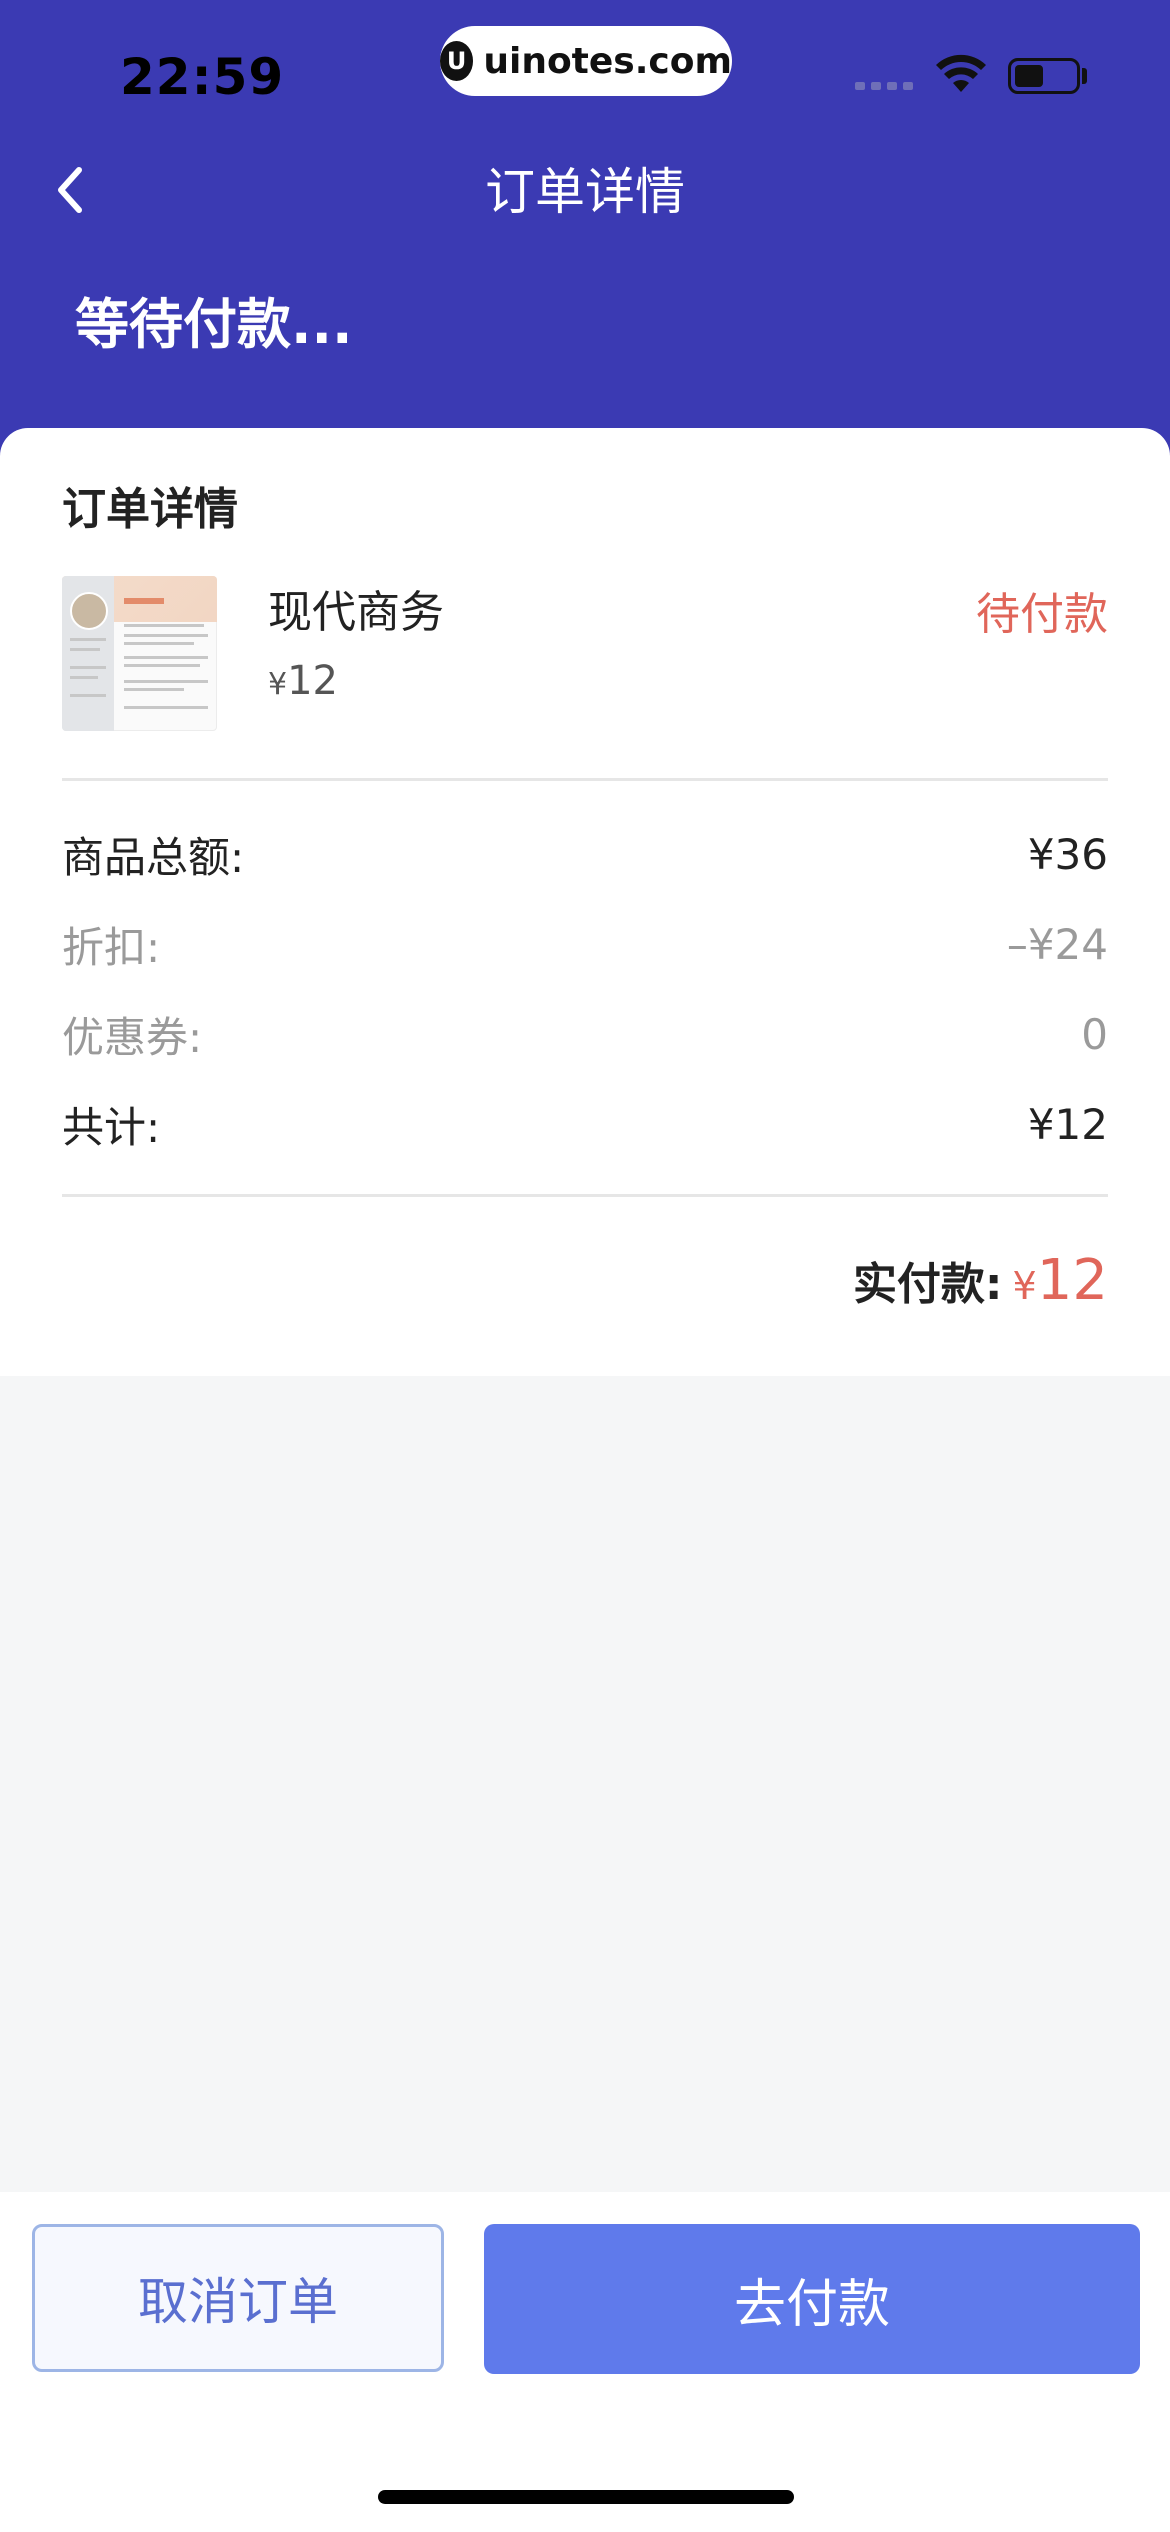  Describe the element at coordinates (1084, 76) in the screenshot. I see `battery-cap` at that location.